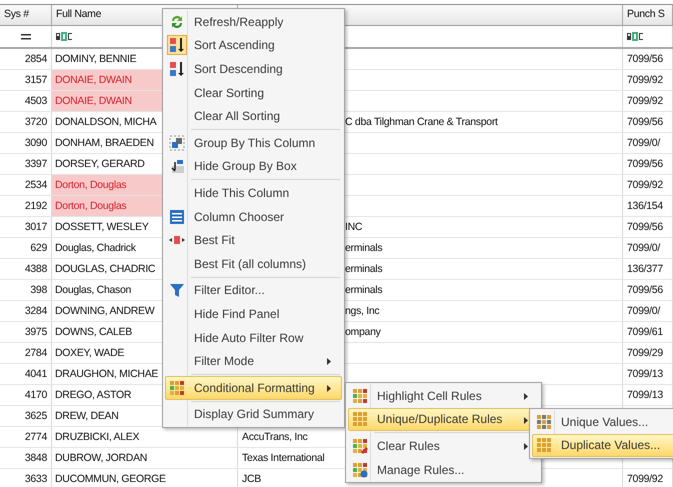  What do you see at coordinates (253, 264) in the screenshot?
I see `menu-item: Best Fit (all columns)` at bounding box center [253, 264].